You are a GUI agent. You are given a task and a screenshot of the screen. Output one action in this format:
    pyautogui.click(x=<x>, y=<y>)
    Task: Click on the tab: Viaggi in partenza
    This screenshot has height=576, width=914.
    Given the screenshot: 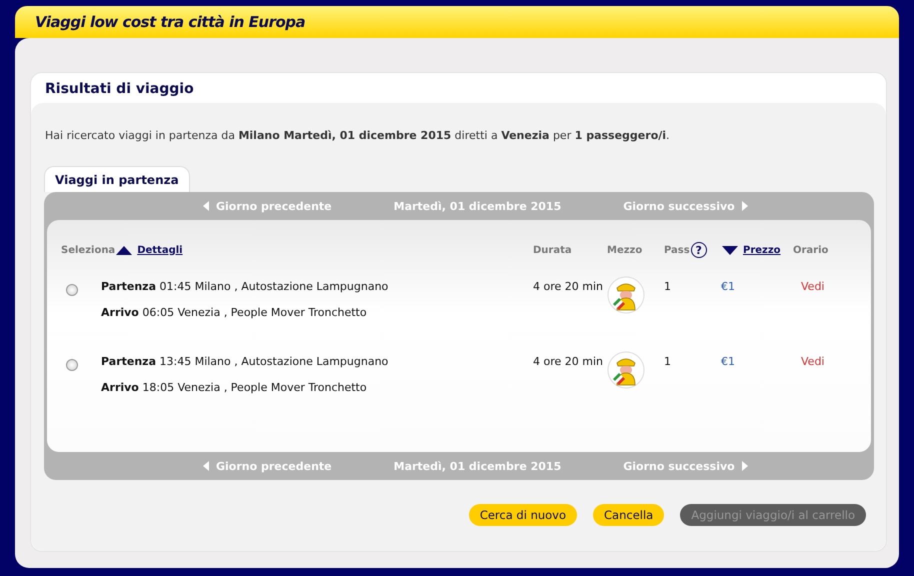 What is the action you would take?
    pyautogui.click(x=117, y=179)
    